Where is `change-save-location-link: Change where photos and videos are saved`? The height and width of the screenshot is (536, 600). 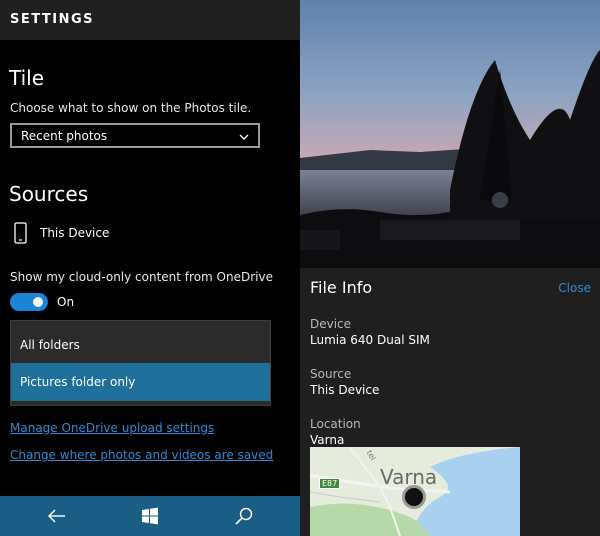 change-save-location-link: Change where photos and videos are saved is located at coordinates (141, 455).